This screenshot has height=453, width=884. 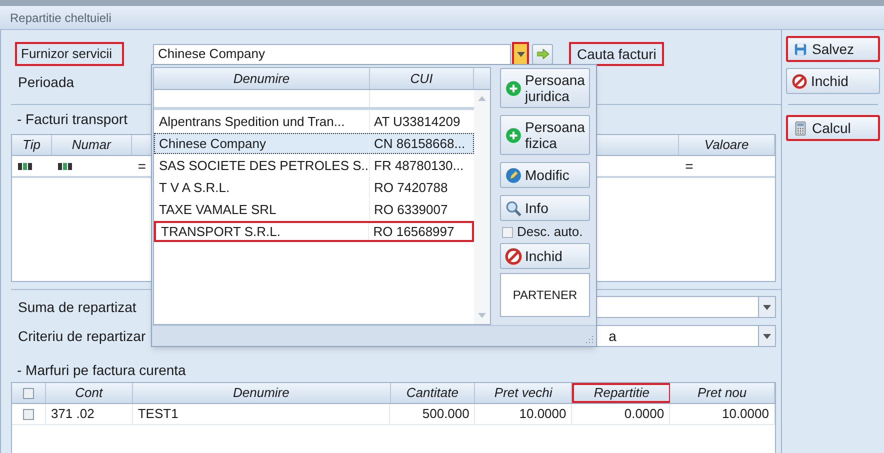 I want to click on list-row: T V A S.R.L. RO 7420788, so click(x=314, y=187).